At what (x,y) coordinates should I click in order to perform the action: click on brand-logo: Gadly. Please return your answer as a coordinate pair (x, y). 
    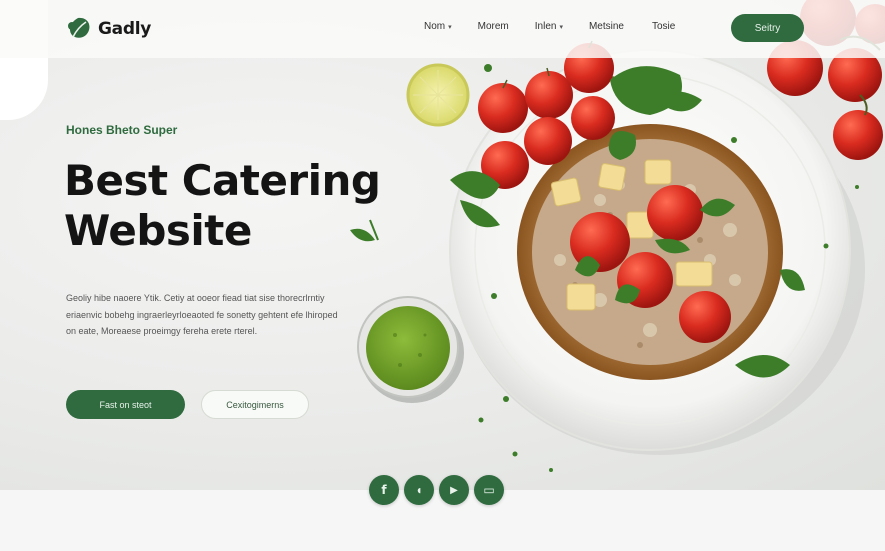
    Looking at the image, I should click on (107, 29).